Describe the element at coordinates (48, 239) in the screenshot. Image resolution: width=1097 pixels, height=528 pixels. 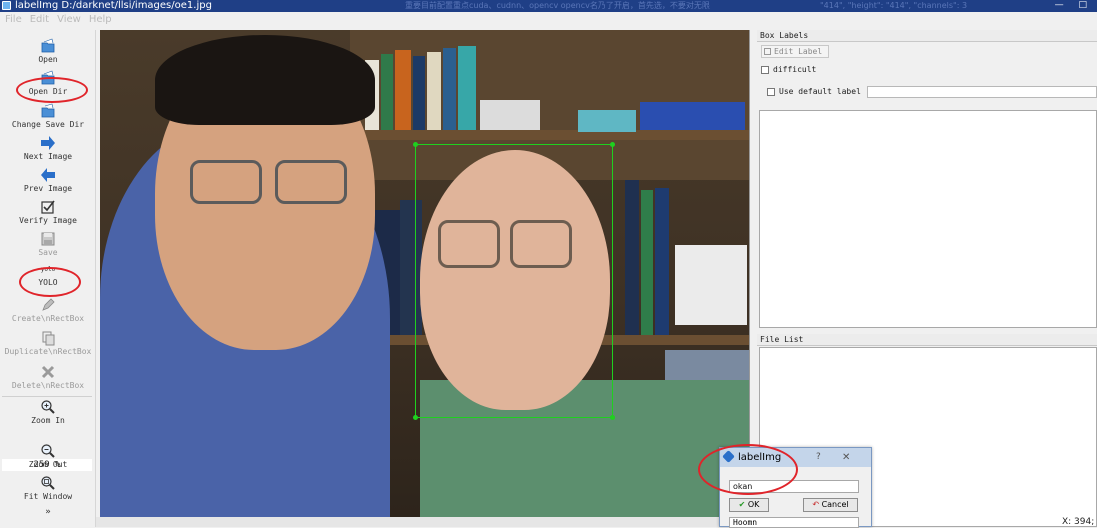
I see `floppy-save-icon` at that location.